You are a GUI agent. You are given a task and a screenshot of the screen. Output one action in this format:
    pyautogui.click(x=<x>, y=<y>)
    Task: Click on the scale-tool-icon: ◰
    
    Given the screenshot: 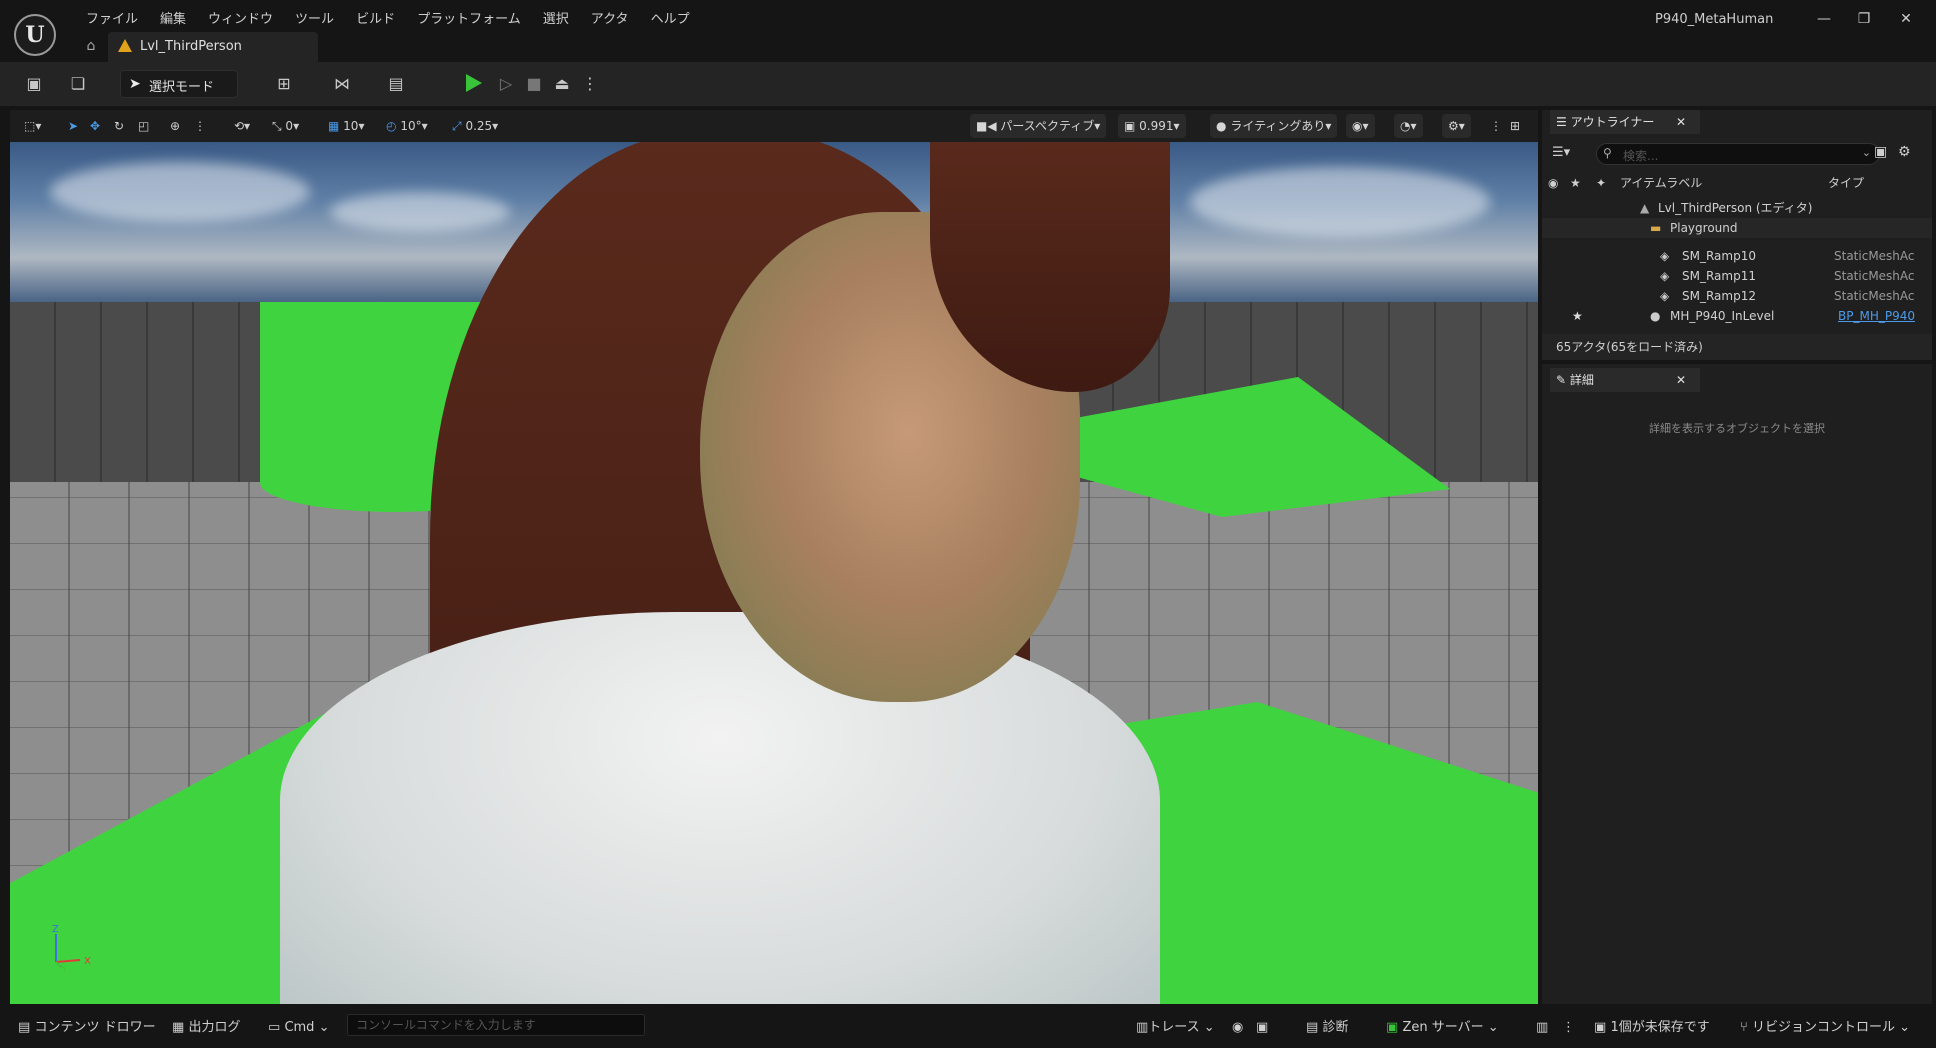 What is the action you would take?
    pyautogui.click(x=143, y=126)
    